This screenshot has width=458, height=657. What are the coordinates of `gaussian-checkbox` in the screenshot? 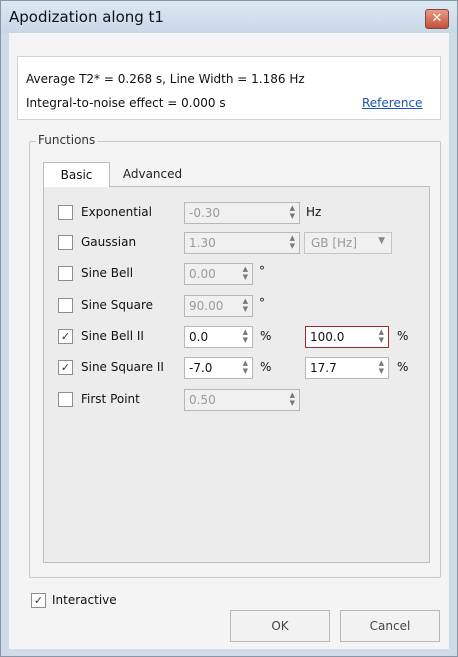 It's located at (65, 242).